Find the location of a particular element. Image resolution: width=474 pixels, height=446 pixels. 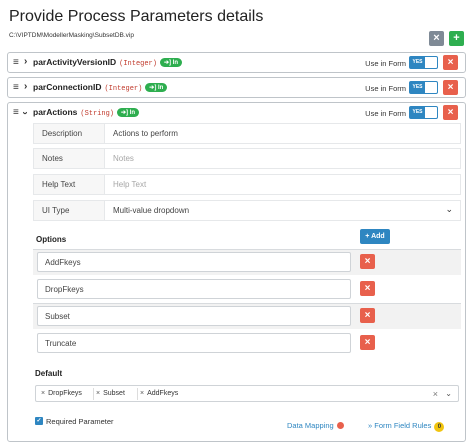

required-checkbox: ✓ is located at coordinates (39, 421).